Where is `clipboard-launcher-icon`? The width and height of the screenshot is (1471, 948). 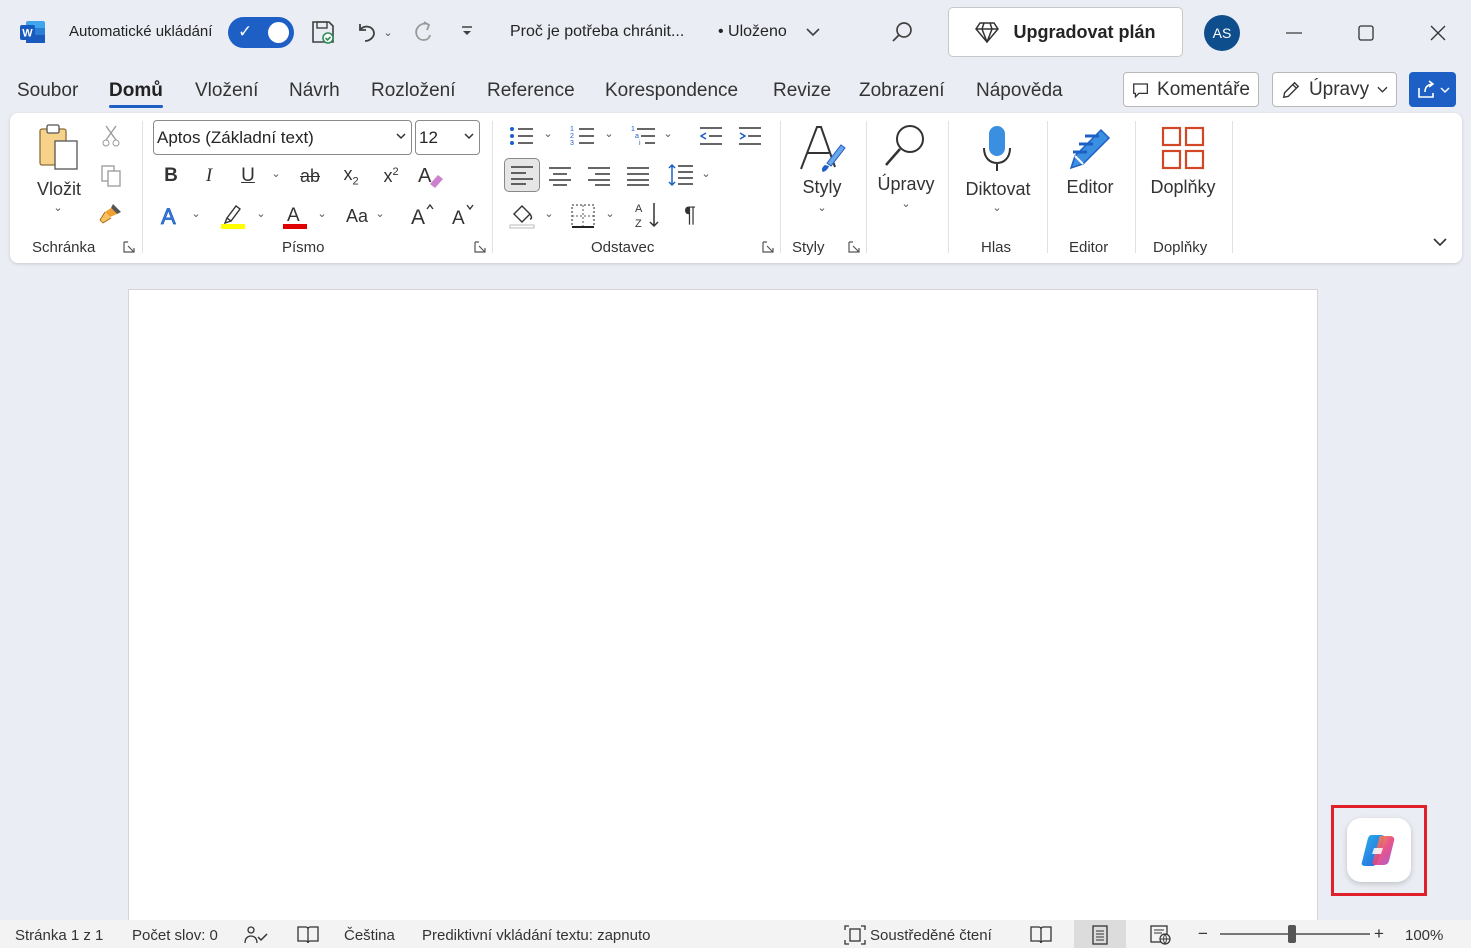 clipboard-launcher-icon is located at coordinates (129, 247).